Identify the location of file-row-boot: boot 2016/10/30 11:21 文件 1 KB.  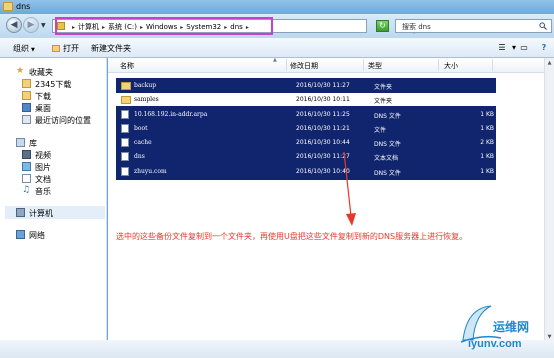
(306, 128).